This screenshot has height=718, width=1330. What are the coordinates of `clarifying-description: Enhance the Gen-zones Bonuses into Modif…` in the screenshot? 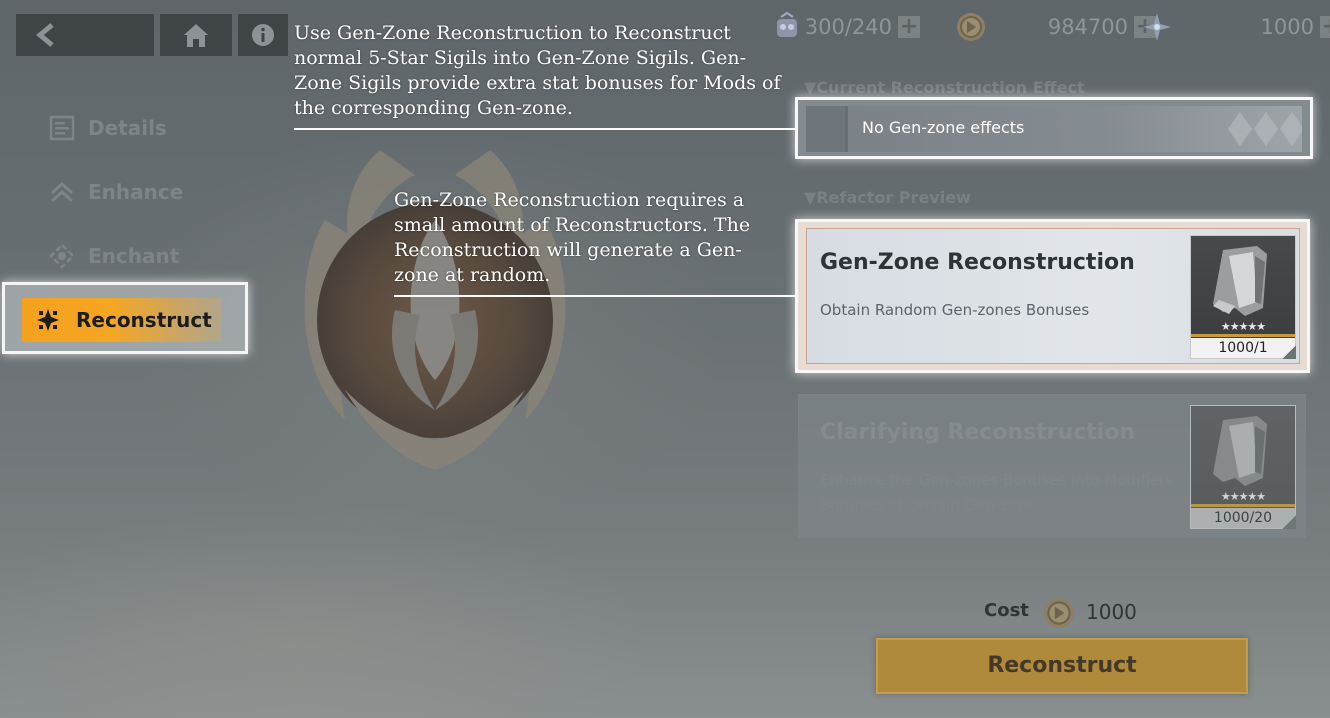 It's located at (997, 492).